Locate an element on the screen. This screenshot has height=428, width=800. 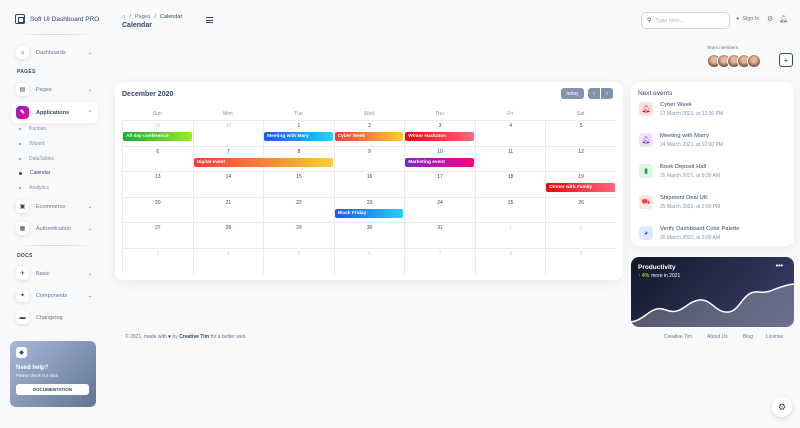
bell-icon: 🔔︎ is located at coordinates (783, 19).